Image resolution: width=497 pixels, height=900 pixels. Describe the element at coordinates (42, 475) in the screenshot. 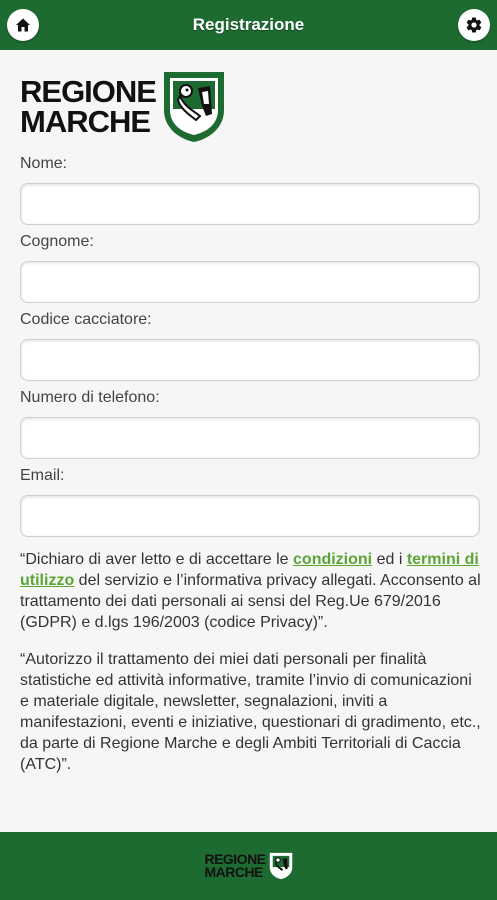

I see `email-label: Email:` at that location.